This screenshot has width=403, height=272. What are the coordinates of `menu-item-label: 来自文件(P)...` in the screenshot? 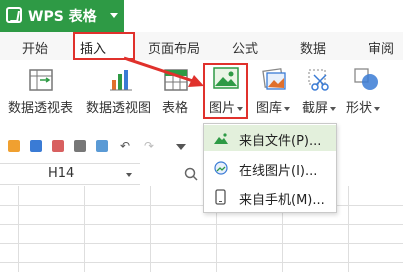 It's located at (280, 141).